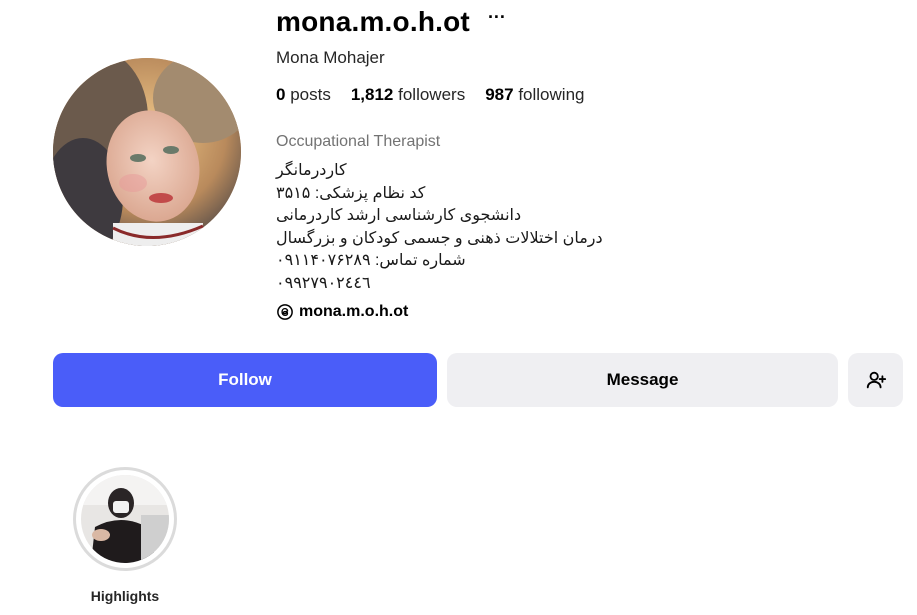 The height and width of the screenshot is (615, 917). I want to click on bio-line: کد نظام پزشکی: ۳۵۱۵, so click(351, 193).